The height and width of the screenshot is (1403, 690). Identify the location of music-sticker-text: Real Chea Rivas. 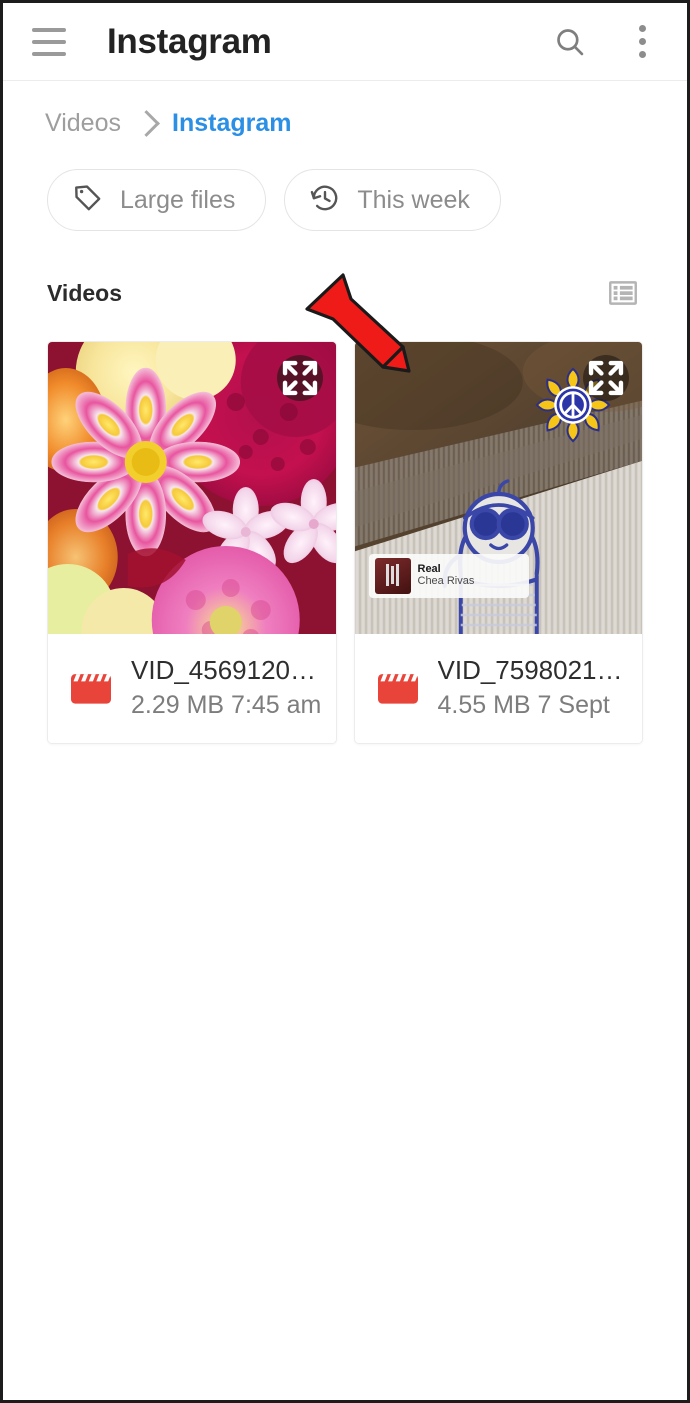
(446, 575).